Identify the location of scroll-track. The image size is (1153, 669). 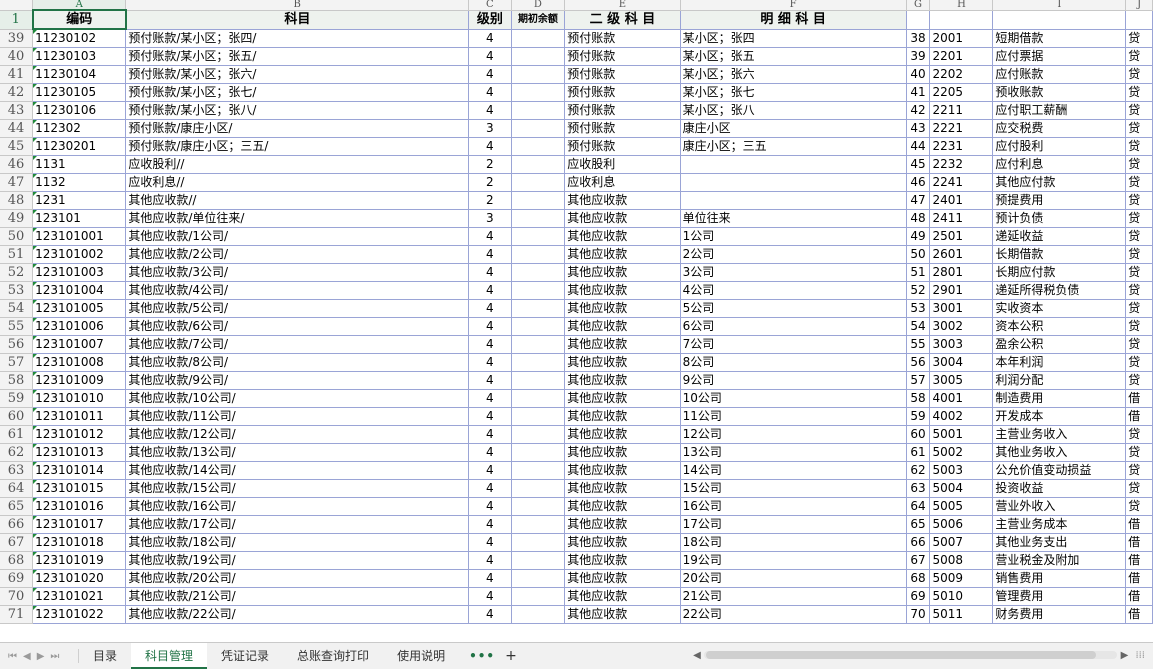
(911, 655).